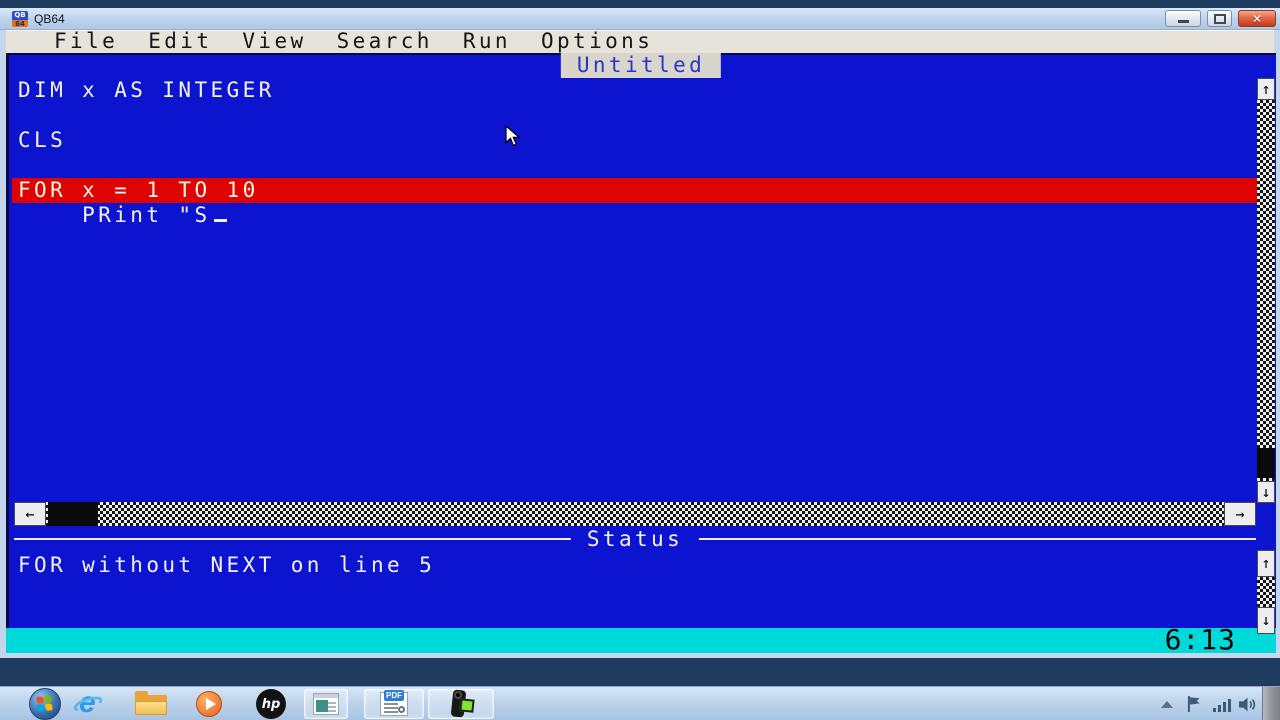 The width and height of the screenshot is (1280, 720). I want to click on hp-icon: hp, so click(271, 704).